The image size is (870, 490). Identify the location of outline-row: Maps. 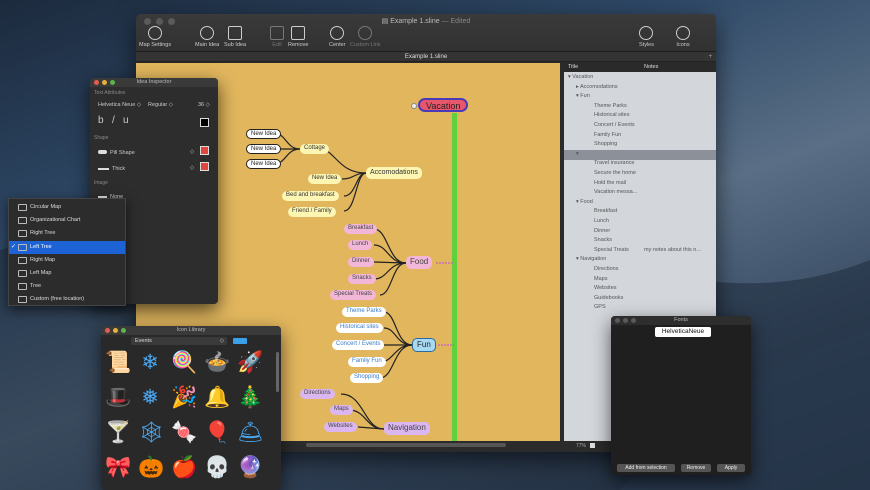
(600, 279).